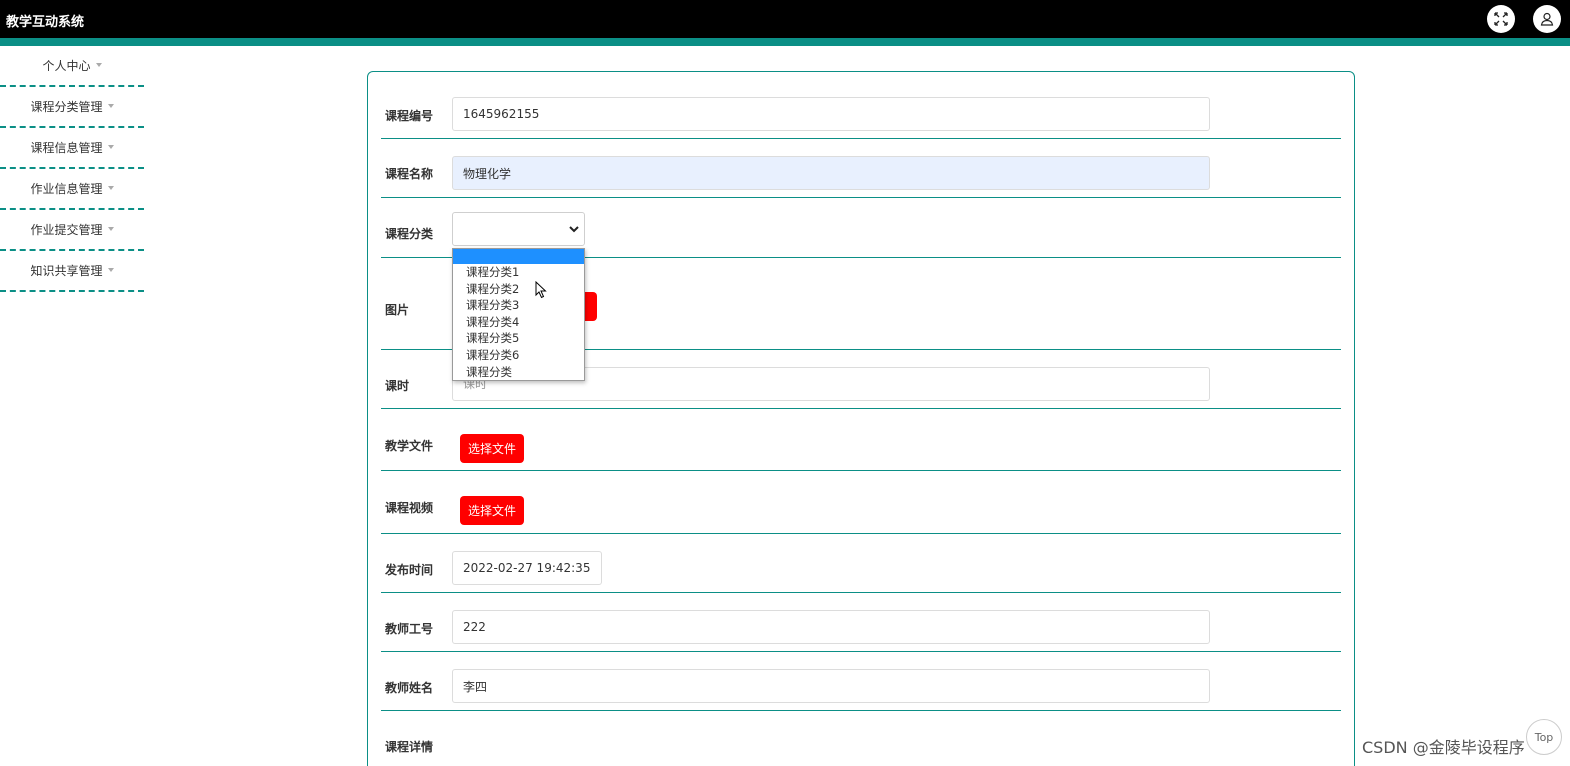  What do you see at coordinates (1544, 737) in the screenshot?
I see `back-to-top-button: Top` at bounding box center [1544, 737].